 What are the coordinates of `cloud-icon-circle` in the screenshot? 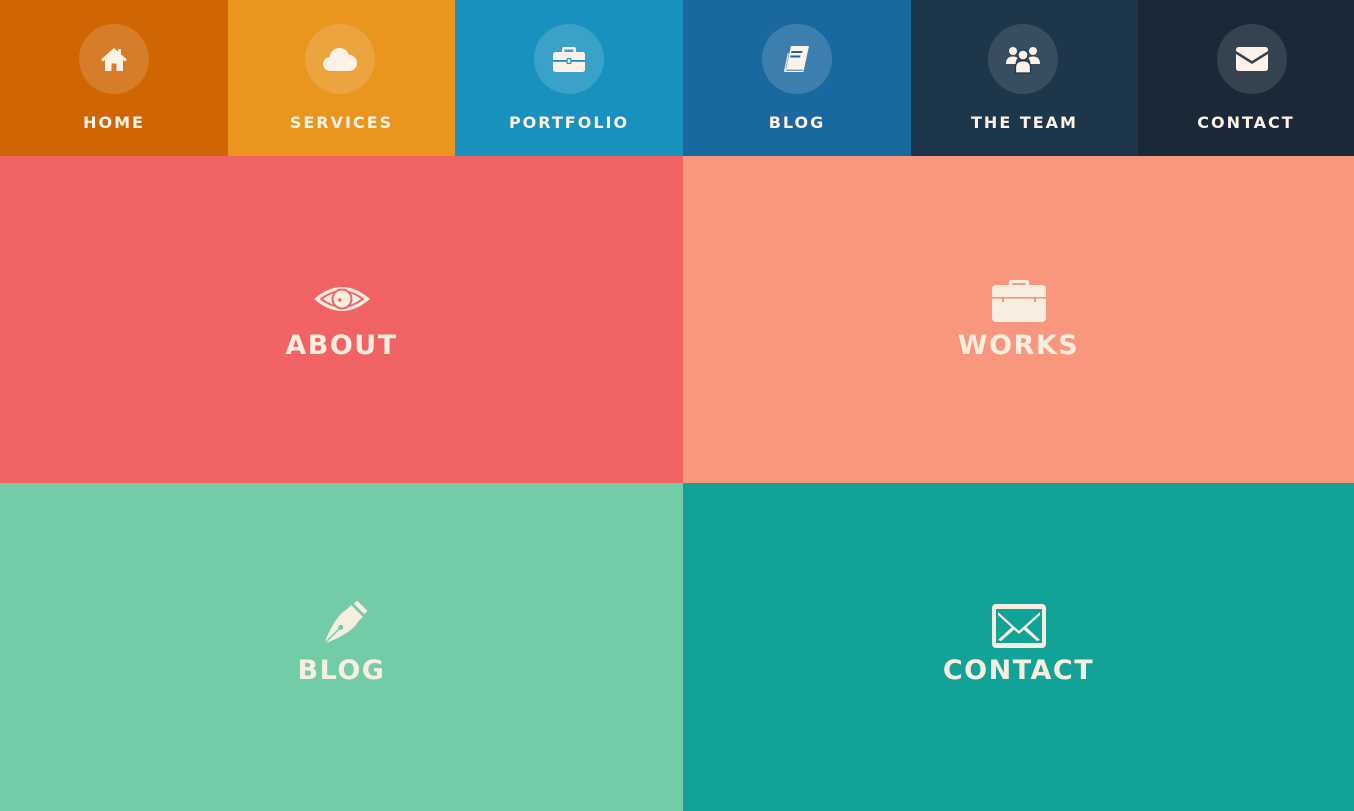 It's located at (340, 59).